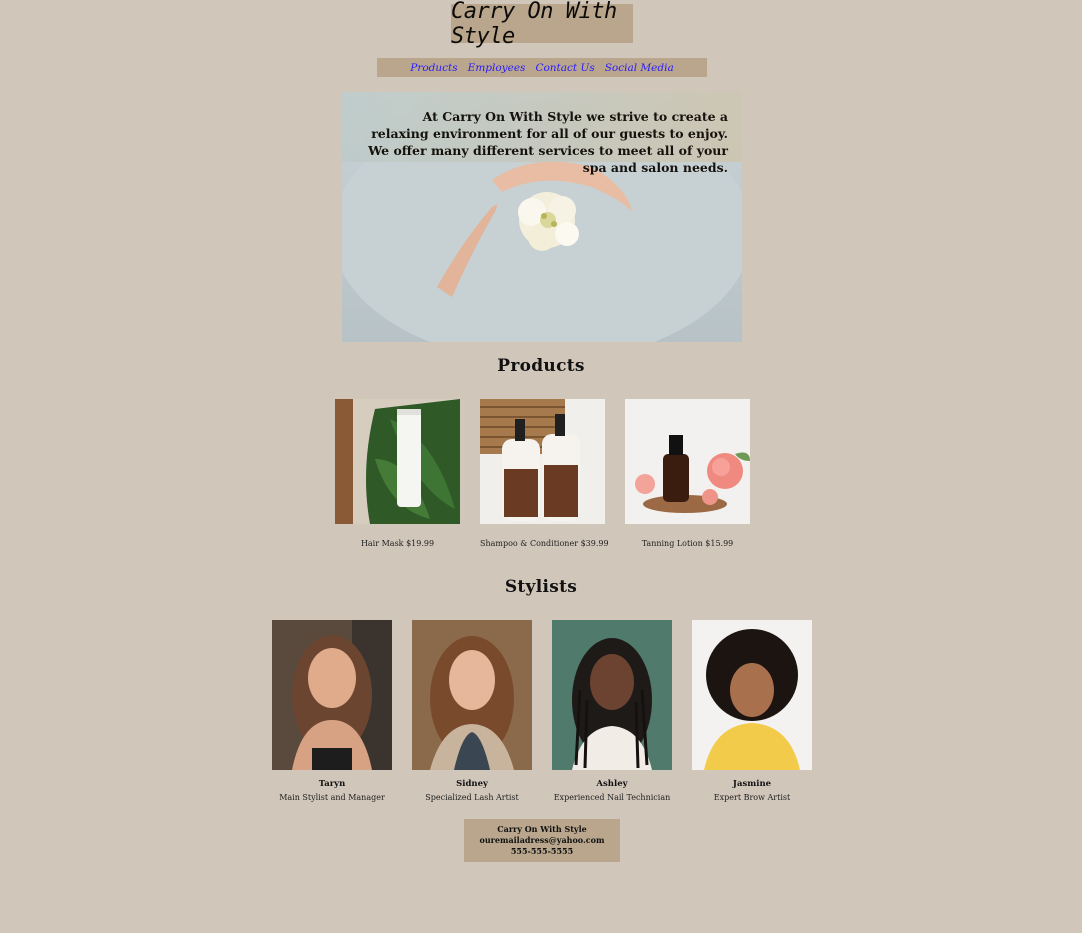  I want to click on nav-link-products: Products, so click(433, 68).